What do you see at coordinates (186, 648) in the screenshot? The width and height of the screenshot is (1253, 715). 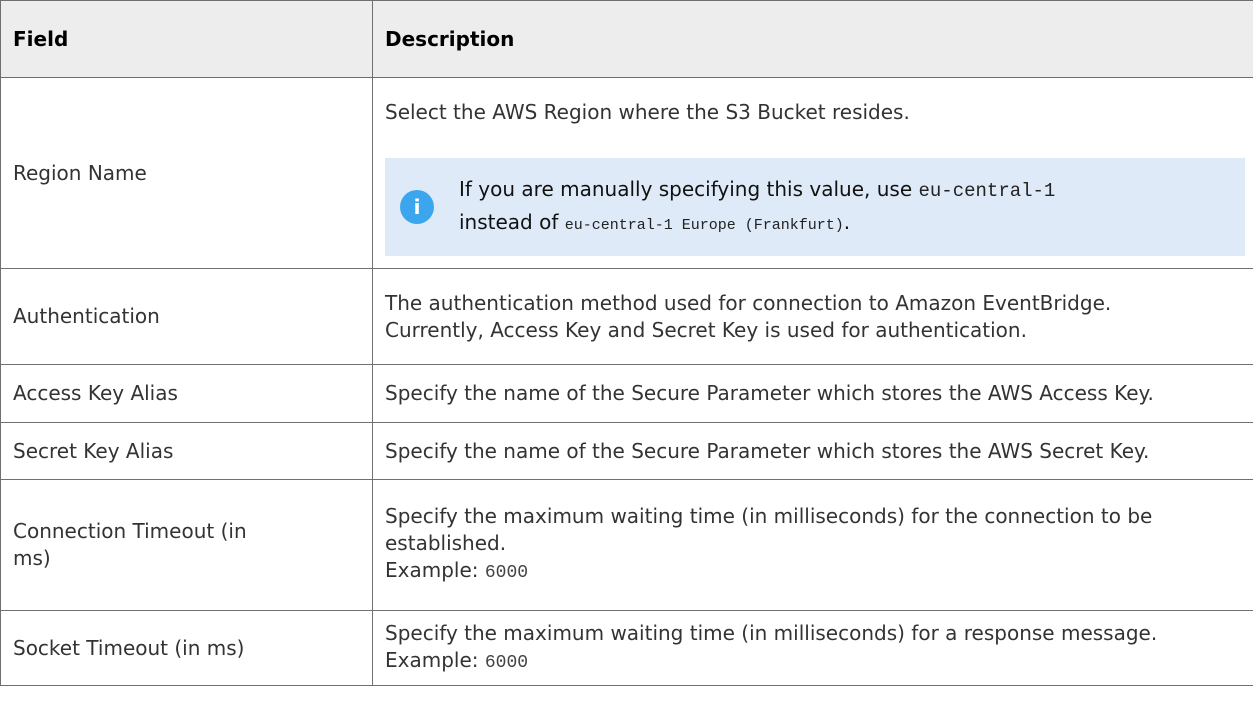 I see `field-name: Socket Timeout (in ms)` at bounding box center [186, 648].